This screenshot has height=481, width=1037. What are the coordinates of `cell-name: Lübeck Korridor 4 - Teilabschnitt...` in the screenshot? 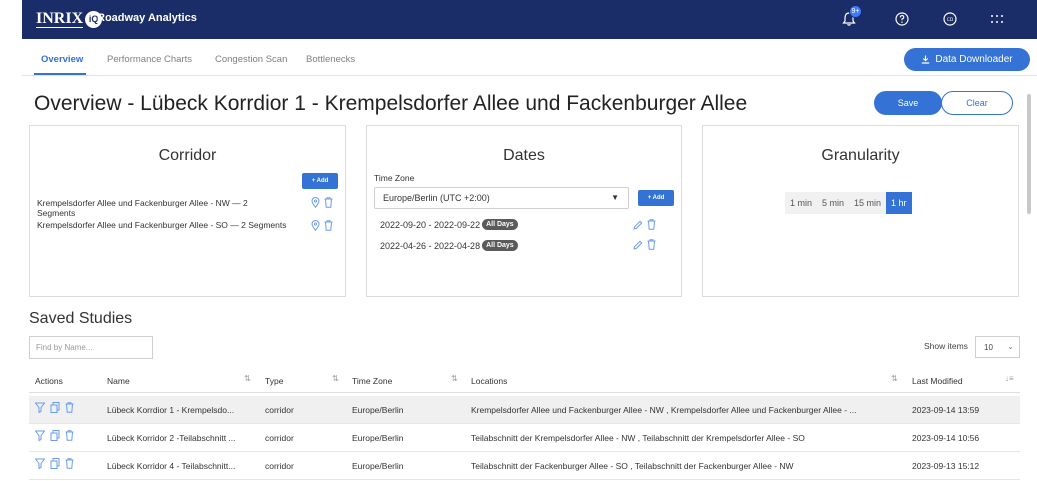 It's located at (171, 466).